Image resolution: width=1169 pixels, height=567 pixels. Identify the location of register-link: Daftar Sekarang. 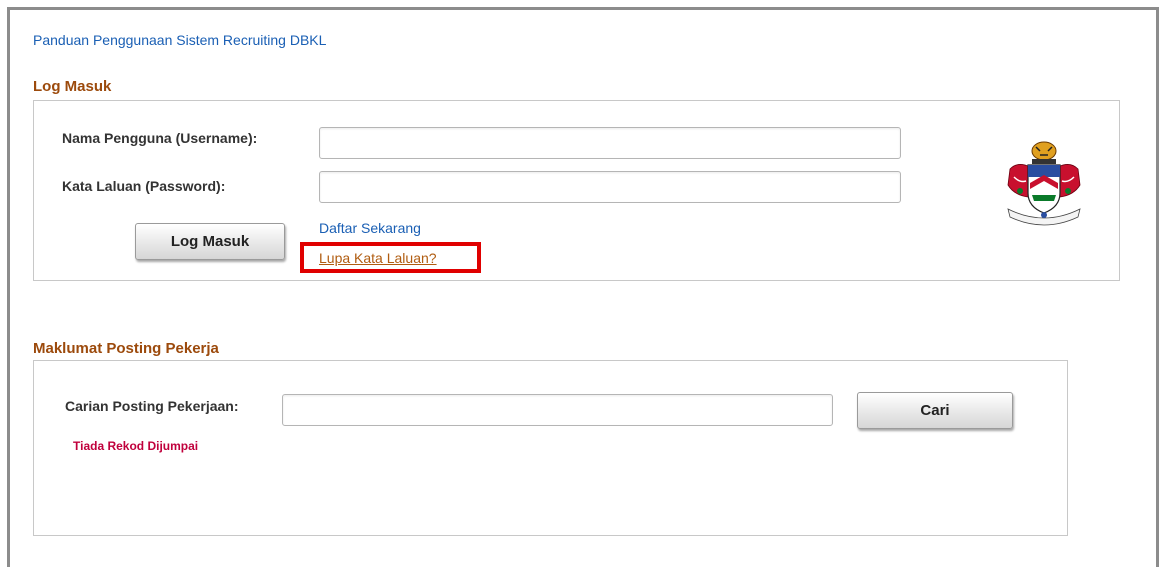
(370, 228).